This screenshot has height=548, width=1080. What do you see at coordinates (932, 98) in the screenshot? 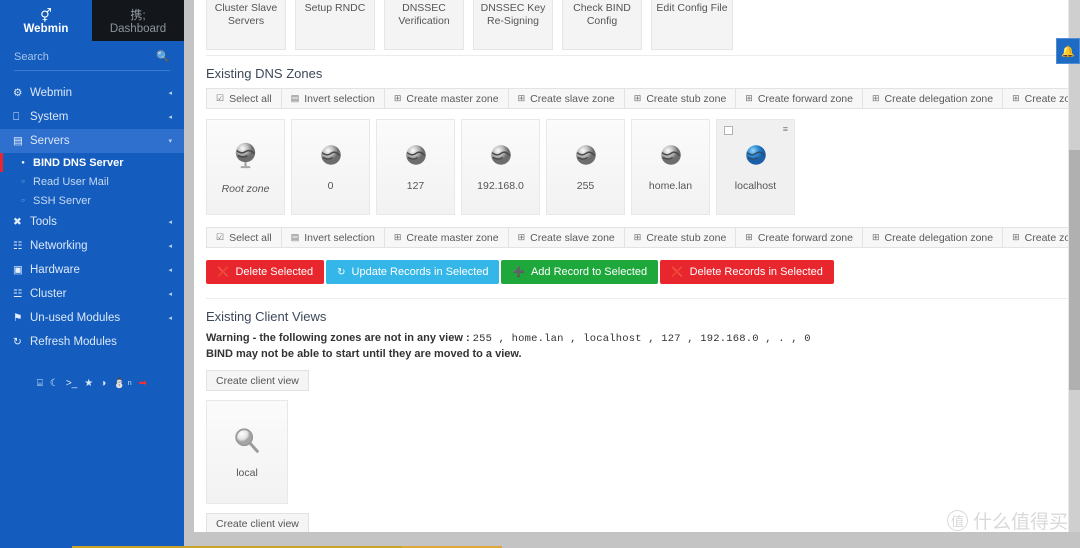
I see `create-delegation-zone-button: ⊞ Create delegation zone` at bounding box center [932, 98].